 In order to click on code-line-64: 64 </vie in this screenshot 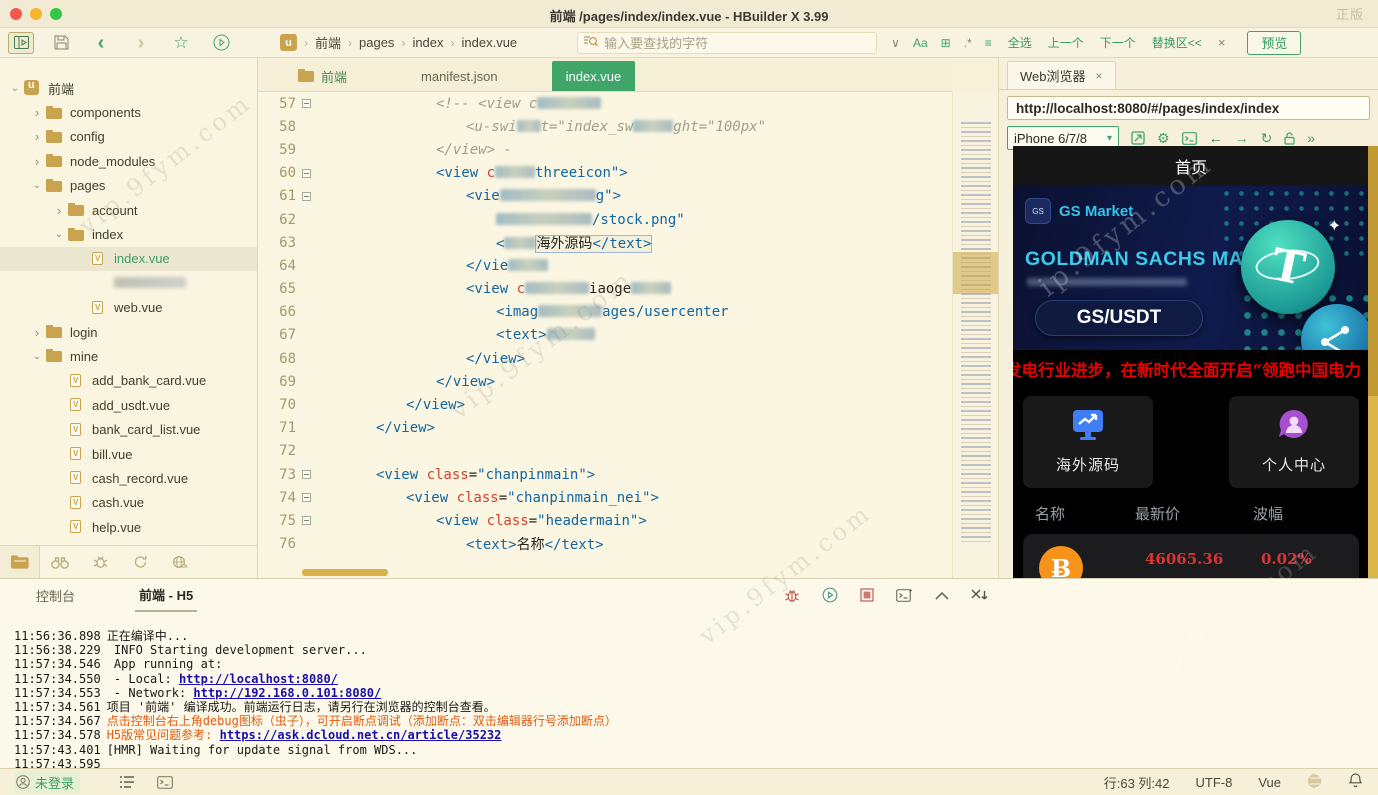, I will do `click(605, 265)`.